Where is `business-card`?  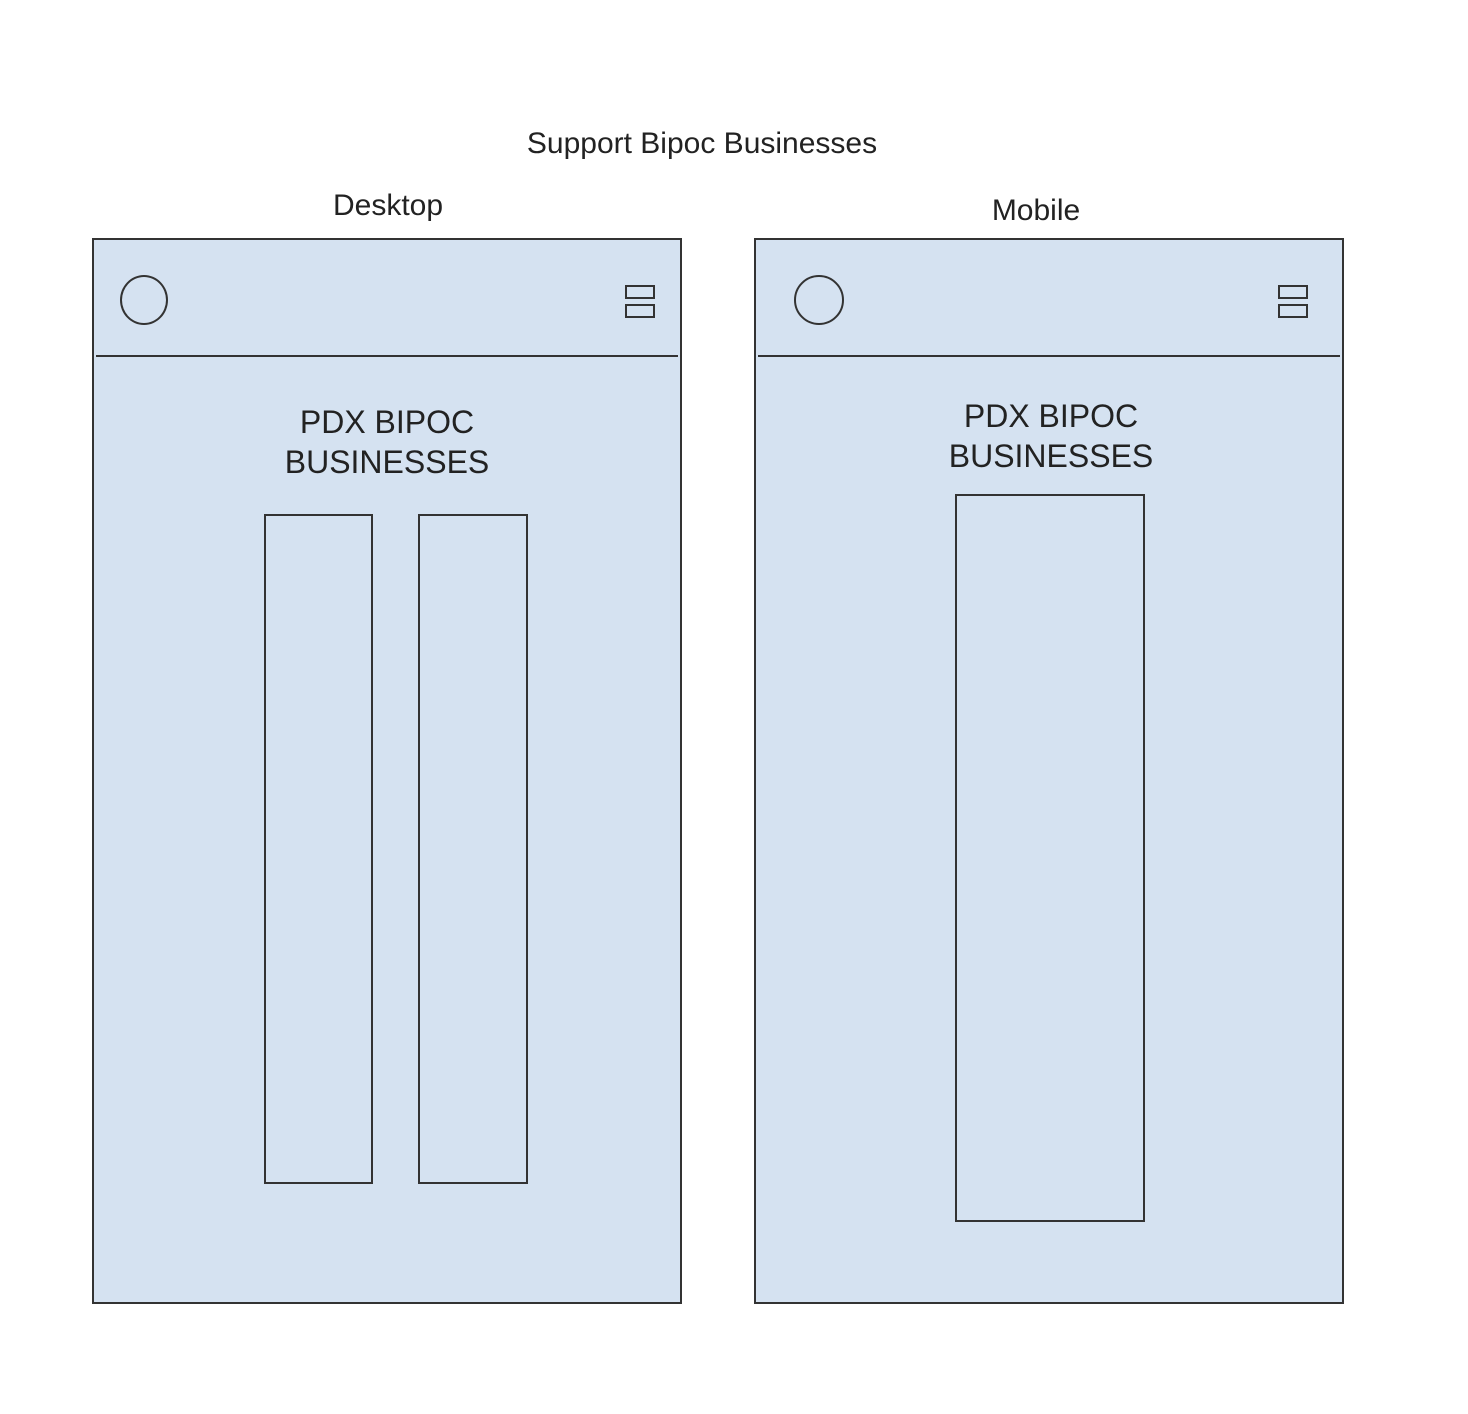 business-card is located at coordinates (1050, 858).